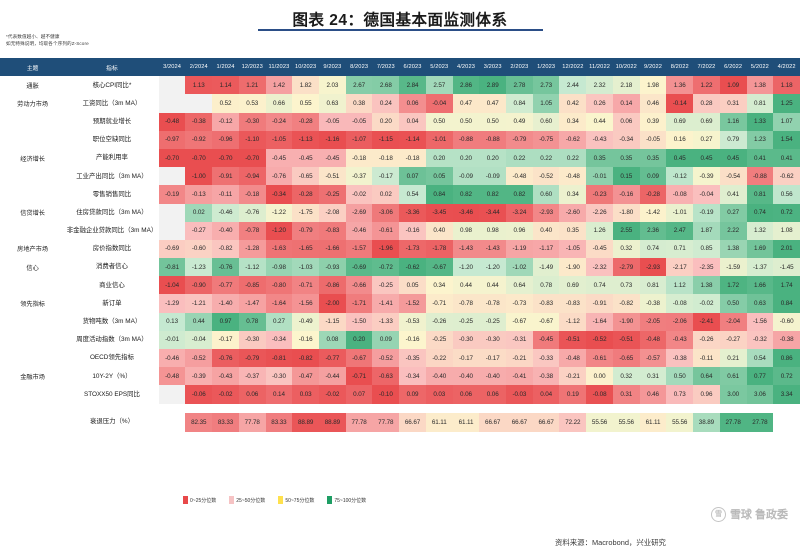  Describe the element at coordinates (359, 422) in the screenshot. I see `heatmap-cell: 77.78` at that location.